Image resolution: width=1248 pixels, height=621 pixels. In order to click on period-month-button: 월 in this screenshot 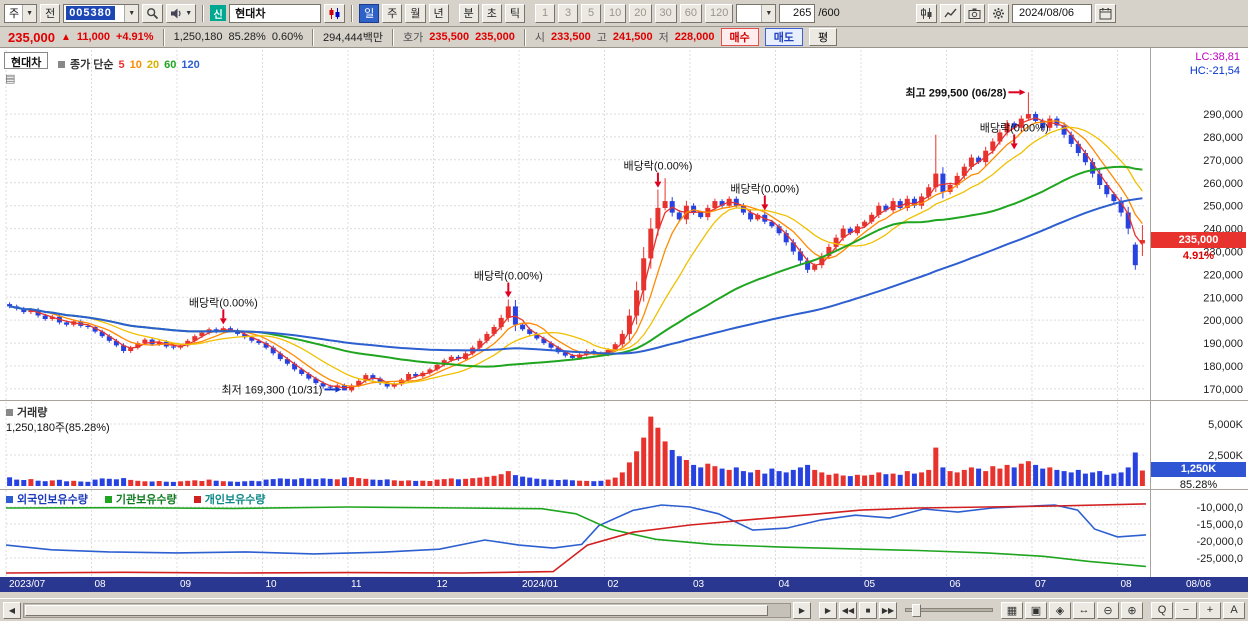, I will do `click(415, 13)`.